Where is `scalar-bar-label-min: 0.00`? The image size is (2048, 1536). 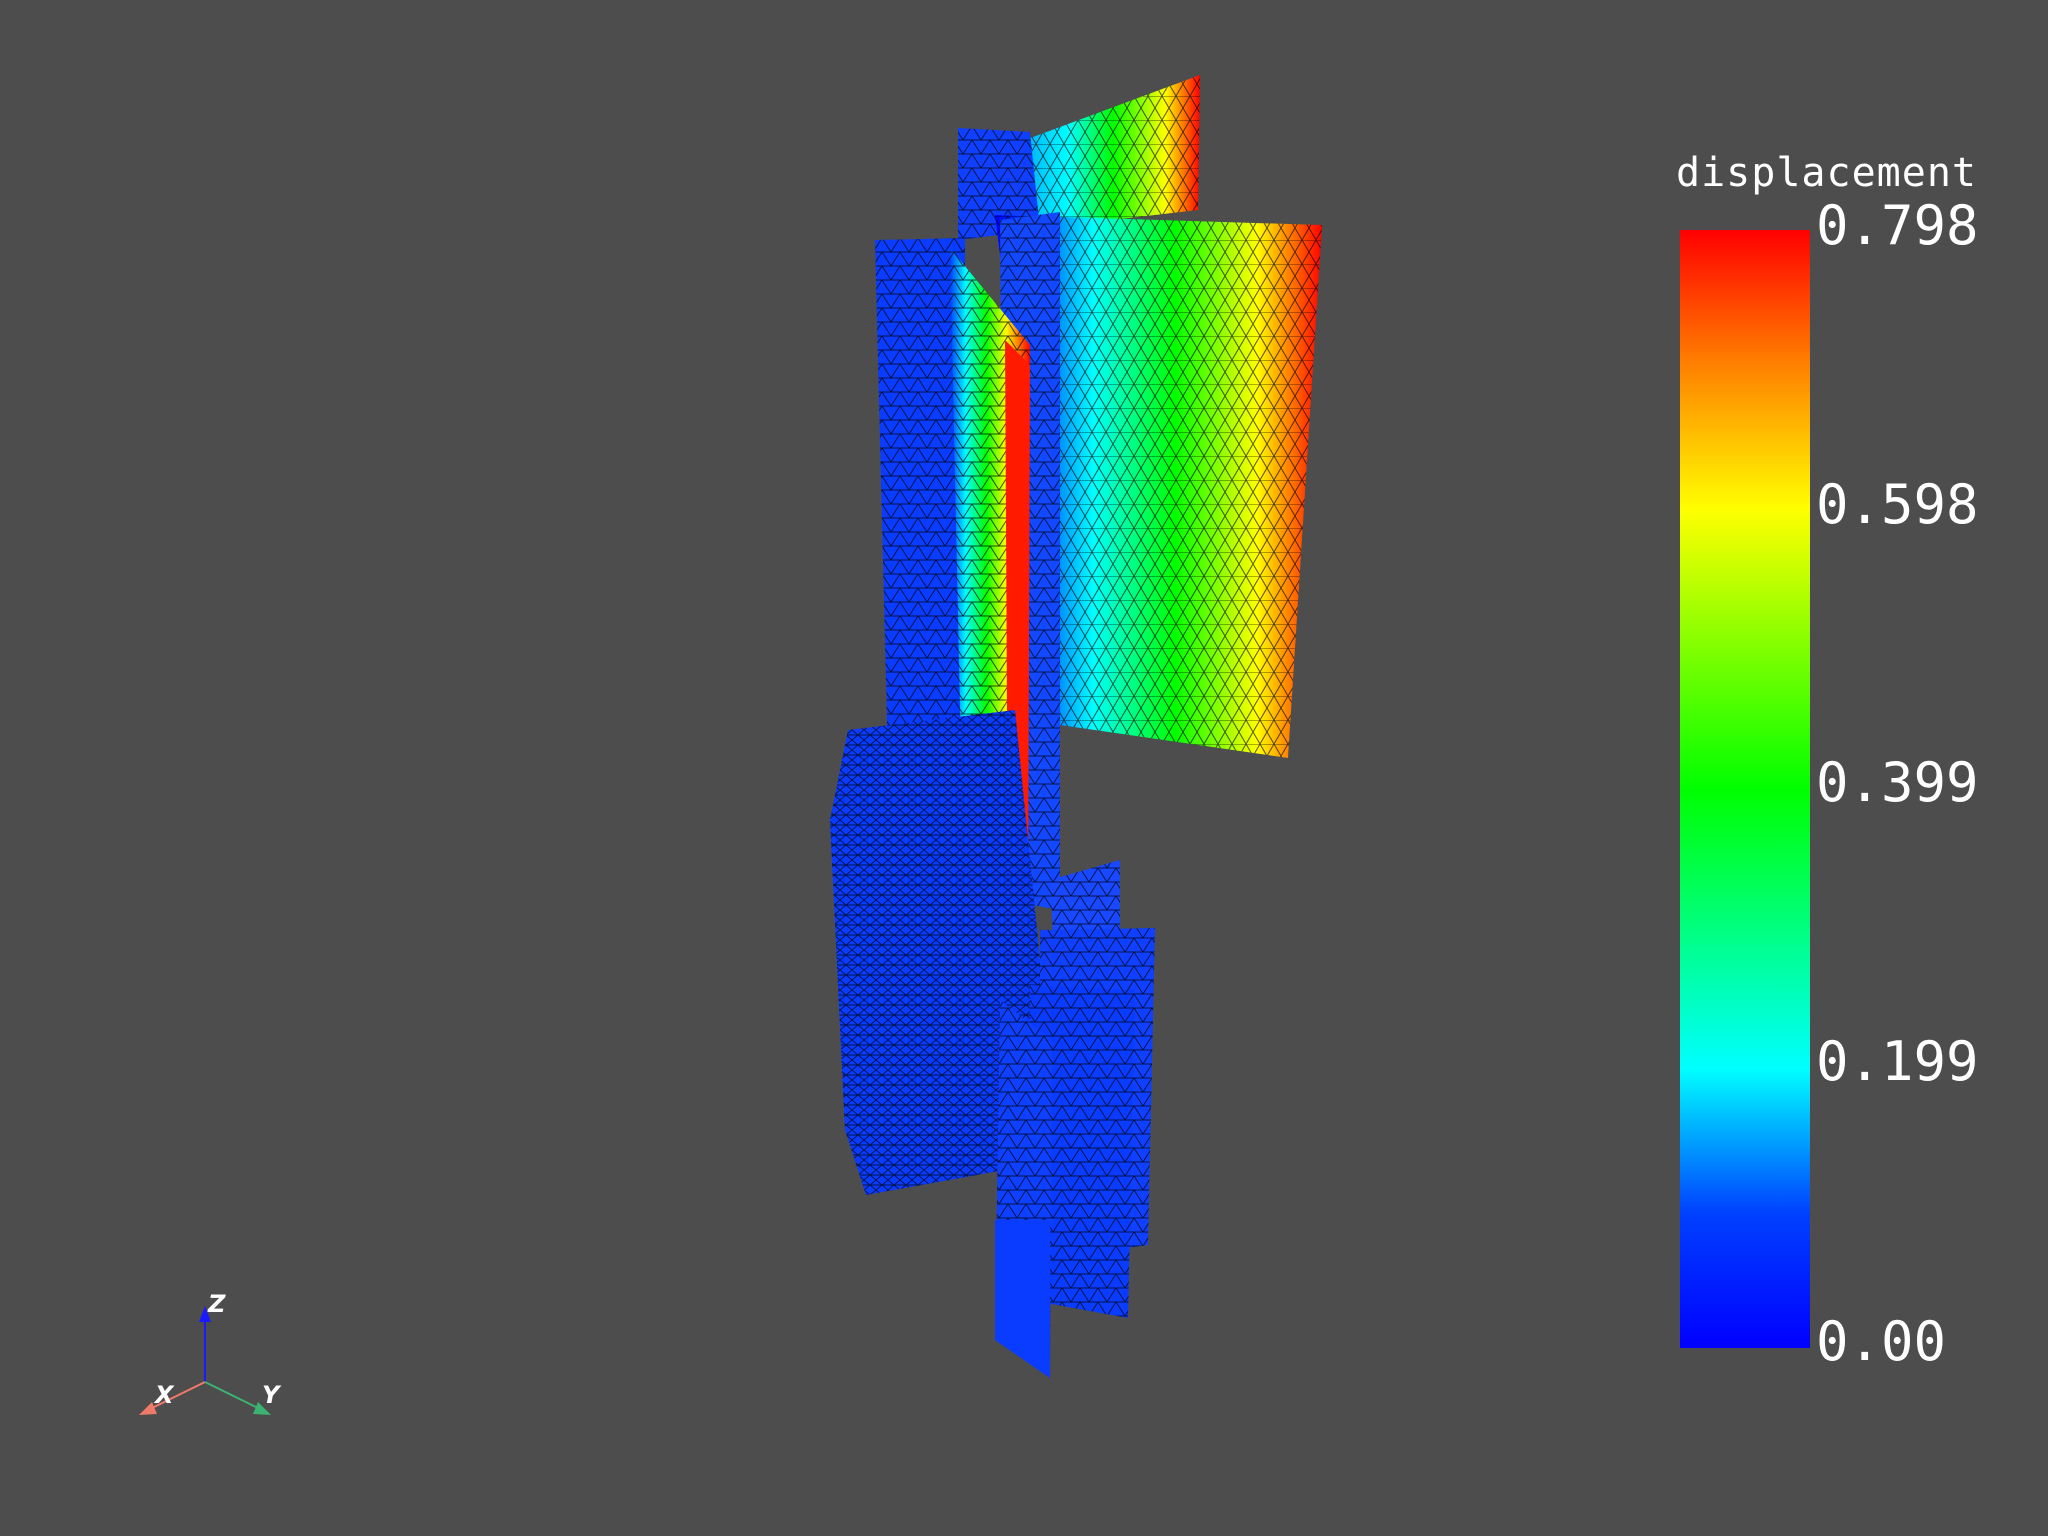
scalar-bar-label-min: 0.00 is located at coordinates (1881, 1341).